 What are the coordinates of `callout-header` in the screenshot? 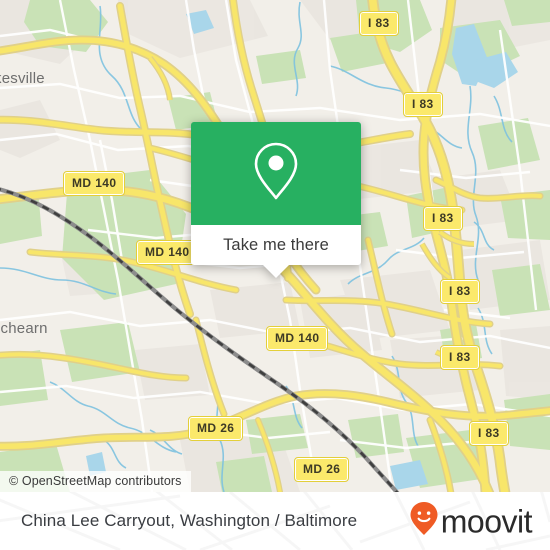 It's located at (276, 173).